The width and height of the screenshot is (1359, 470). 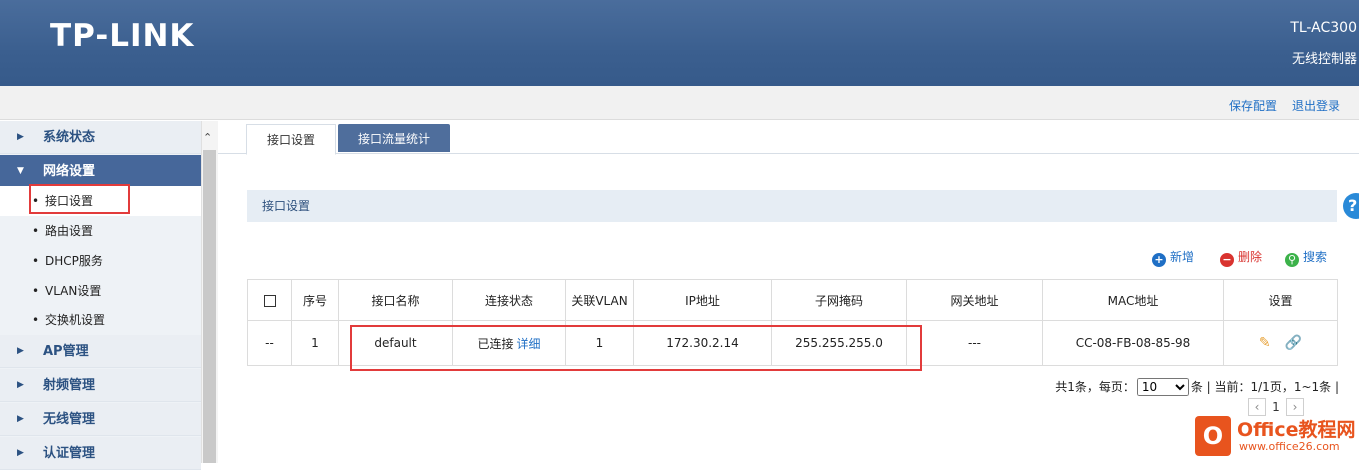 I want to click on row-index: 1, so click(x=315, y=343).